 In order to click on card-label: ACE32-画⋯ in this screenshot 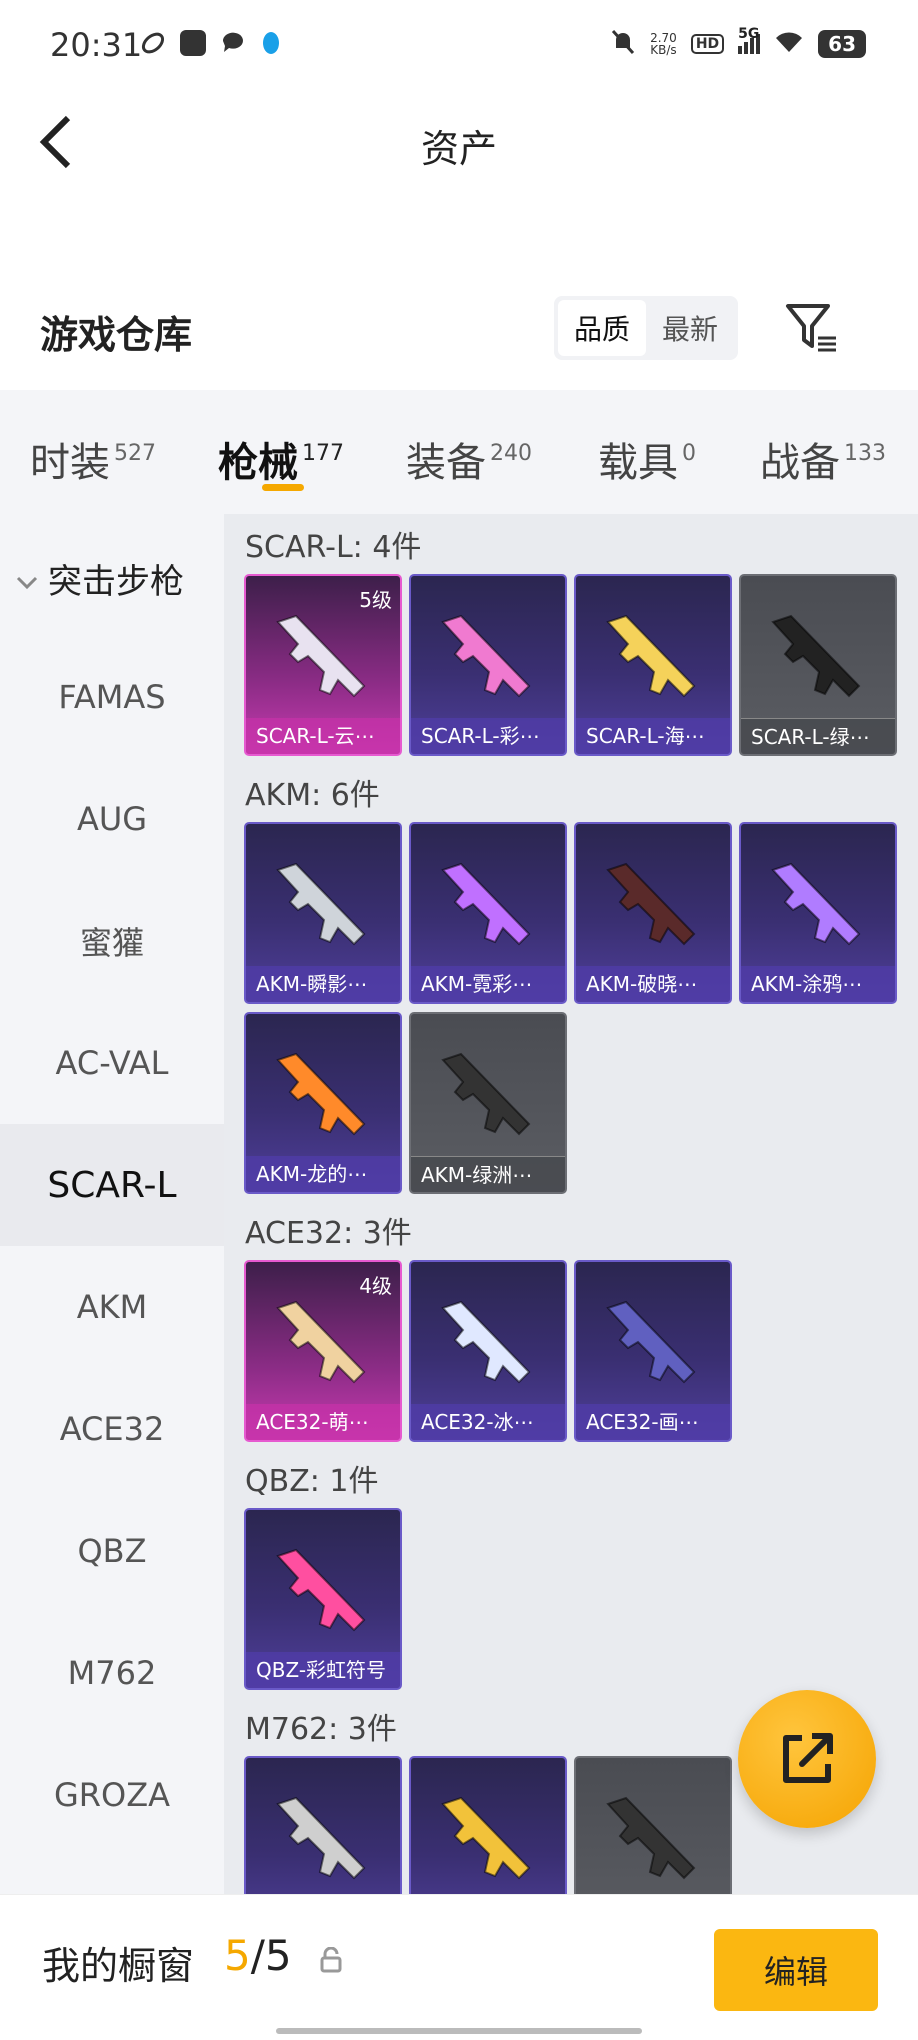, I will do `click(653, 1422)`.